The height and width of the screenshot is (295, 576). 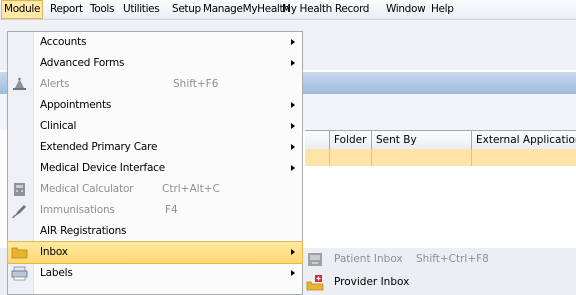 I want to click on menu-item-labels: Labels, so click(x=155, y=273).